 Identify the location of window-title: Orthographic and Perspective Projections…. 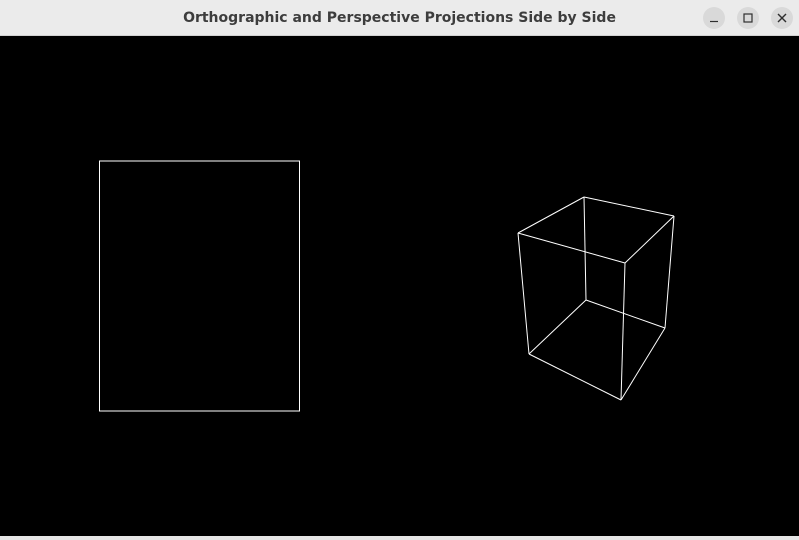
(399, 18).